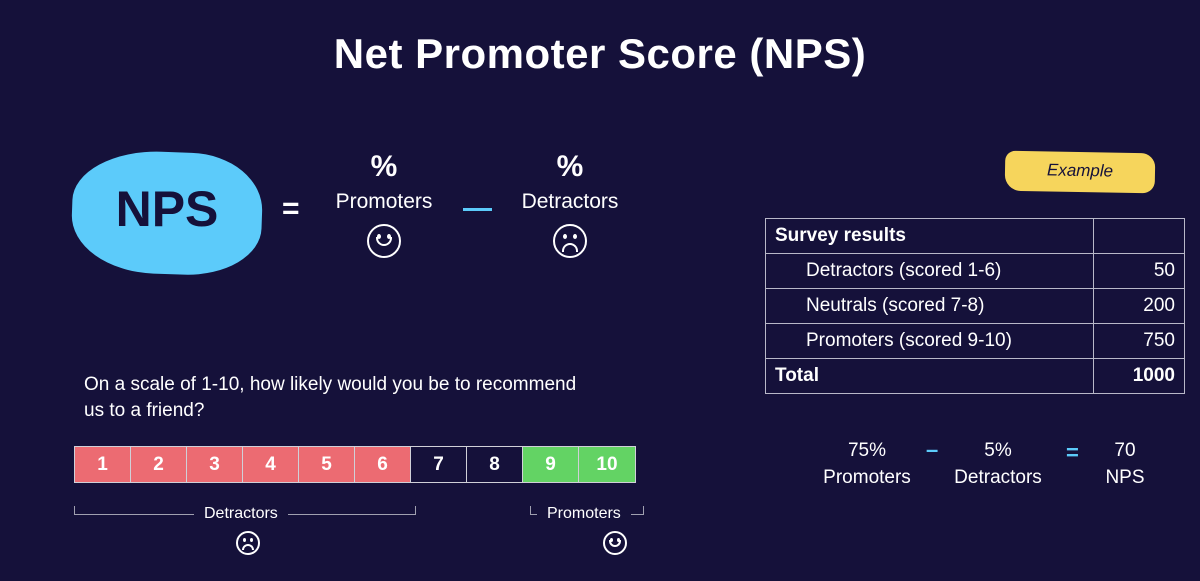  What do you see at coordinates (998, 477) in the screenshot?
I see `calc-detractors-label: Detractors` at bounding box center [998, 477].